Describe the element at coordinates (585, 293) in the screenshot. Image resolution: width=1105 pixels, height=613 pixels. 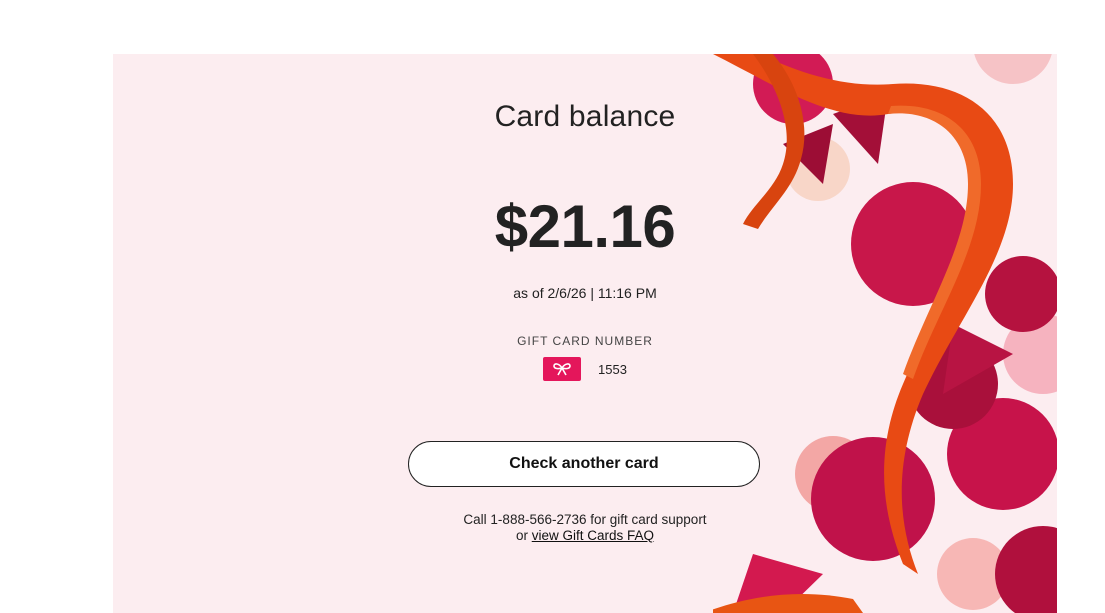
I see `balance-timestamp: as of 2/6/26 | 11:16 PM` at that location.